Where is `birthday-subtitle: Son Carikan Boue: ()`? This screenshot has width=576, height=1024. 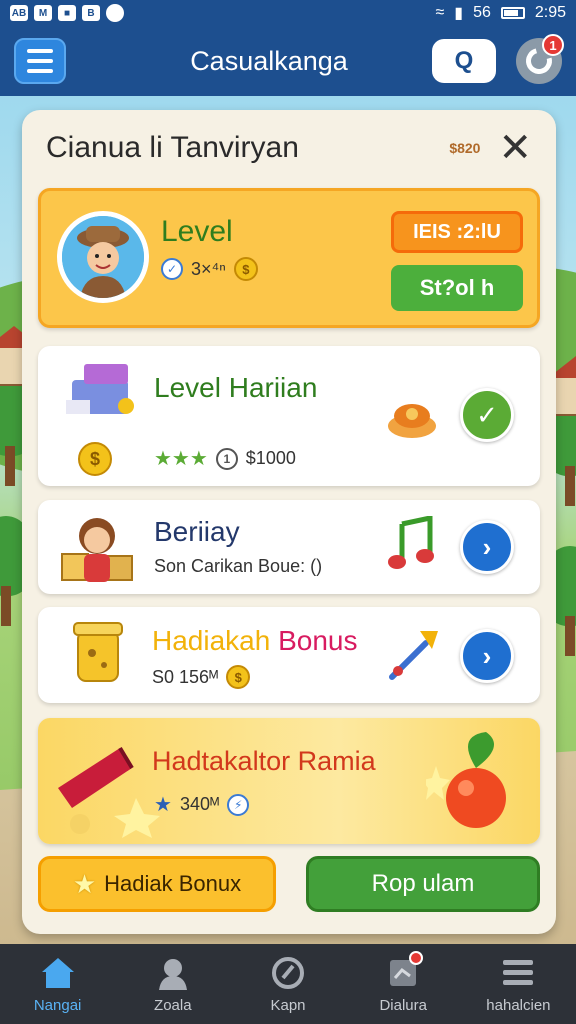 birthday-subtitle: Son Carikan Boue: () is located at coordinates (238, 566).